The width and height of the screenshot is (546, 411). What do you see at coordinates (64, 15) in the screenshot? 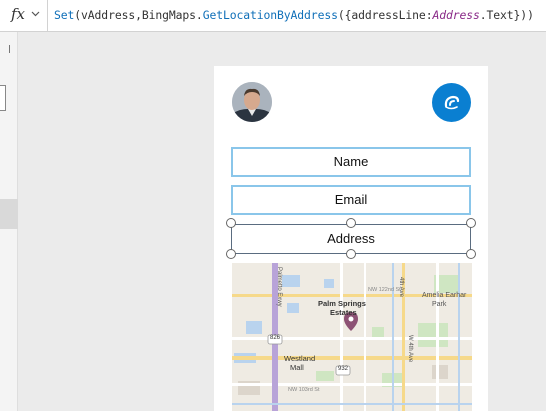
I see `formula-token-set: Set` at bounding box center [64, 15].